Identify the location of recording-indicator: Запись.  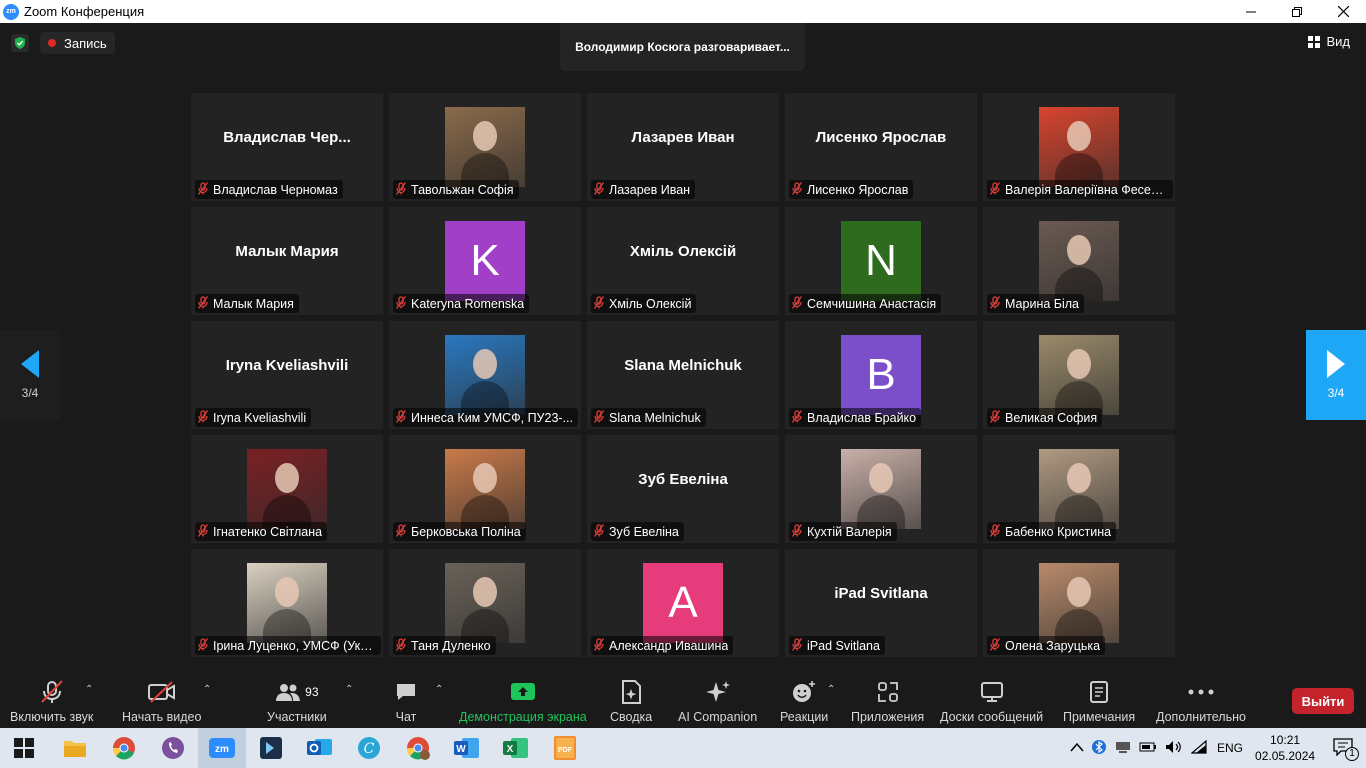
(77, 43).